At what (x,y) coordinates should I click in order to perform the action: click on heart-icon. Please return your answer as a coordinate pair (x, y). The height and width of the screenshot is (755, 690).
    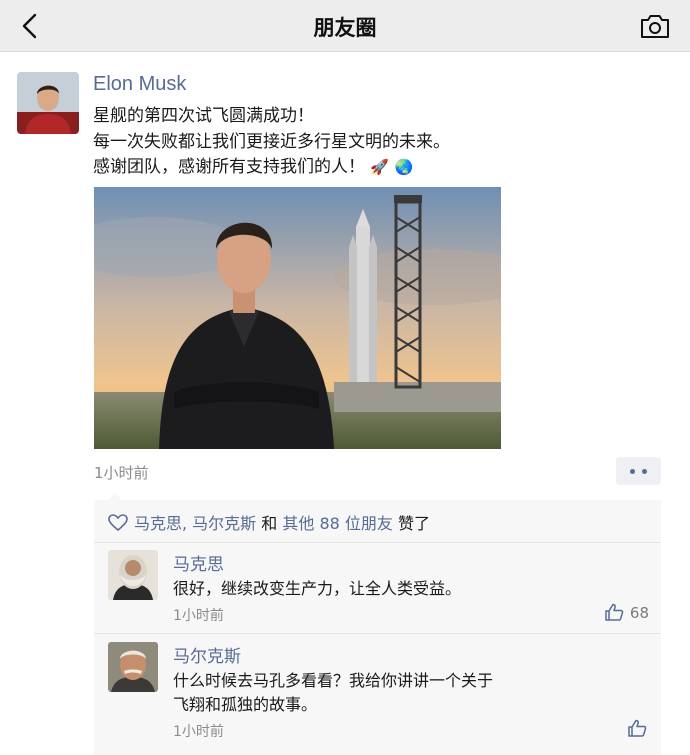
    Looking at the image, I should click on (118, 523).